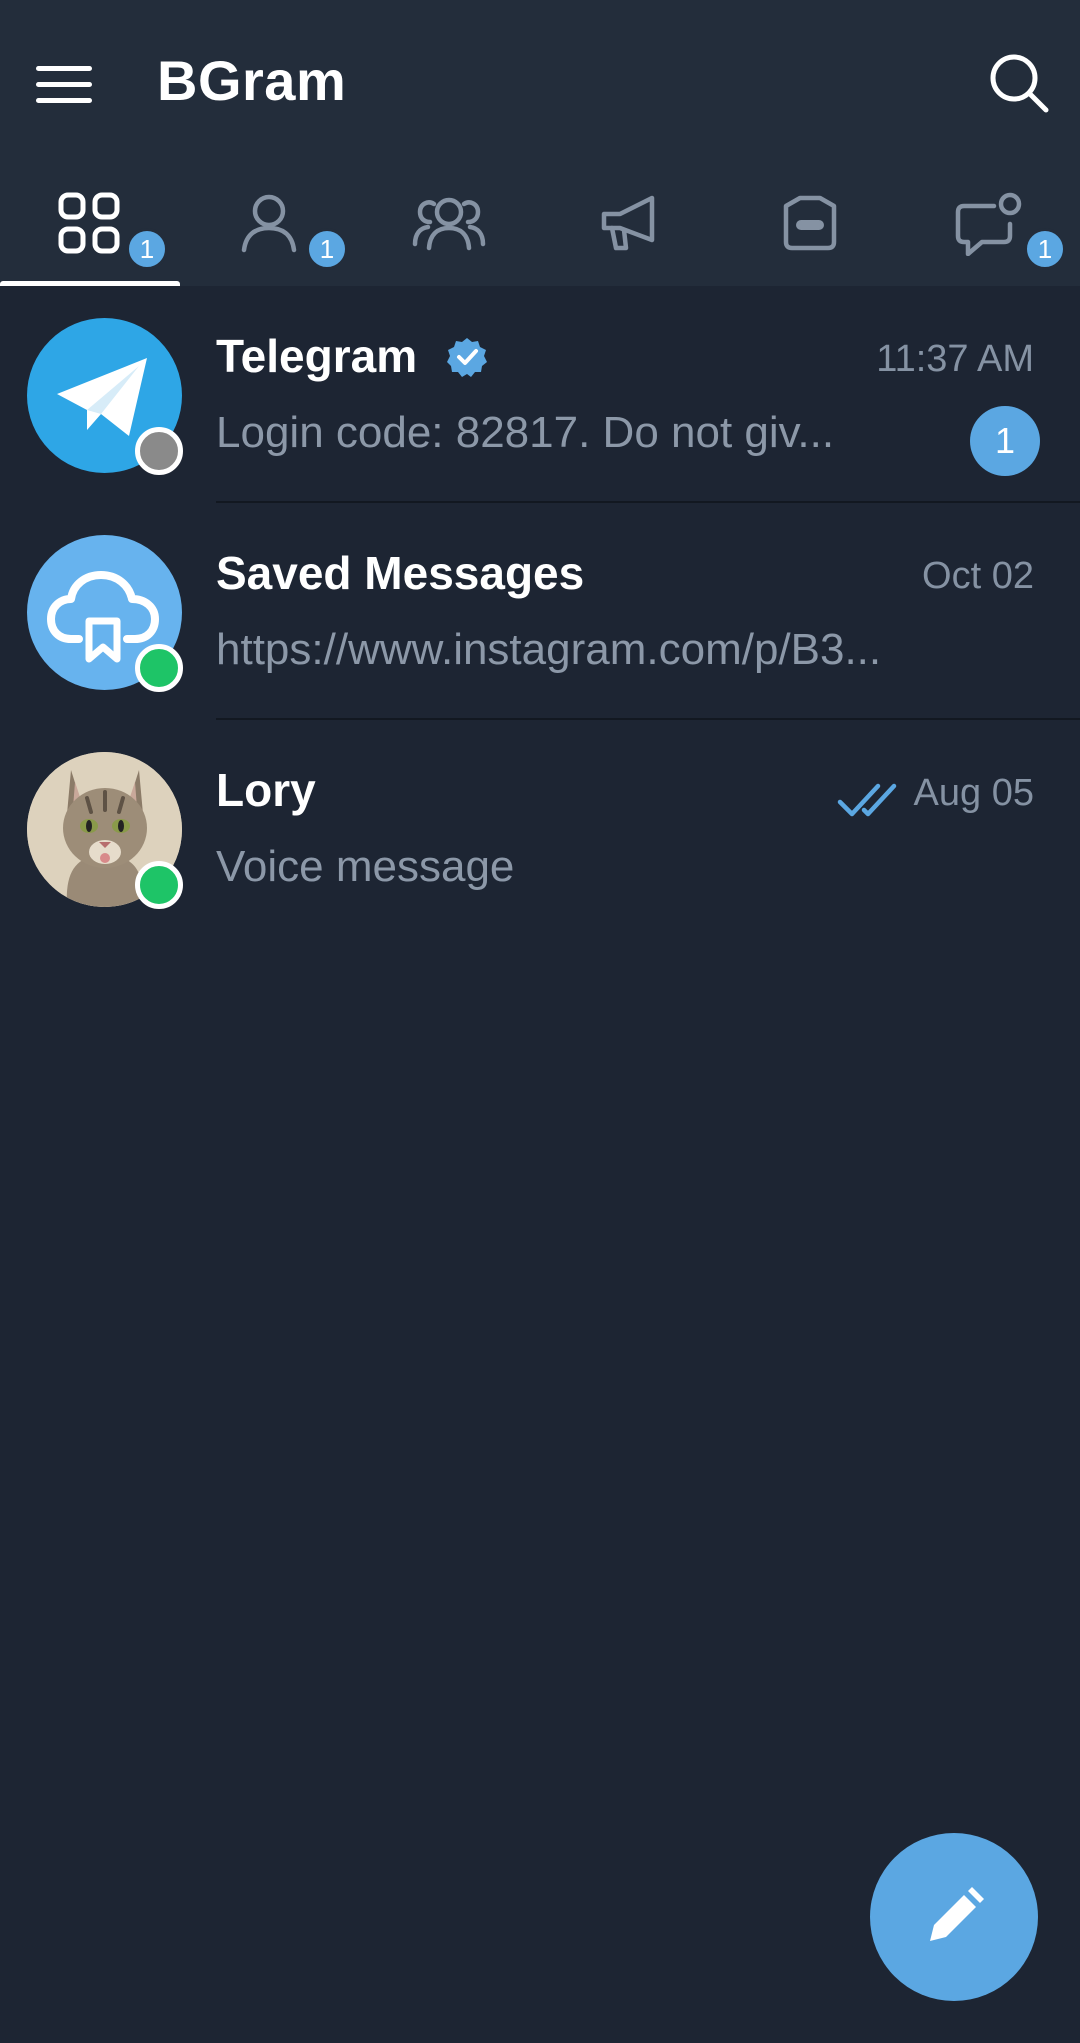 This screenshot has height=2043, width=1080. Describe the element at coordinates (269, 223) in the screenshot. I see `person-icon` at that location.